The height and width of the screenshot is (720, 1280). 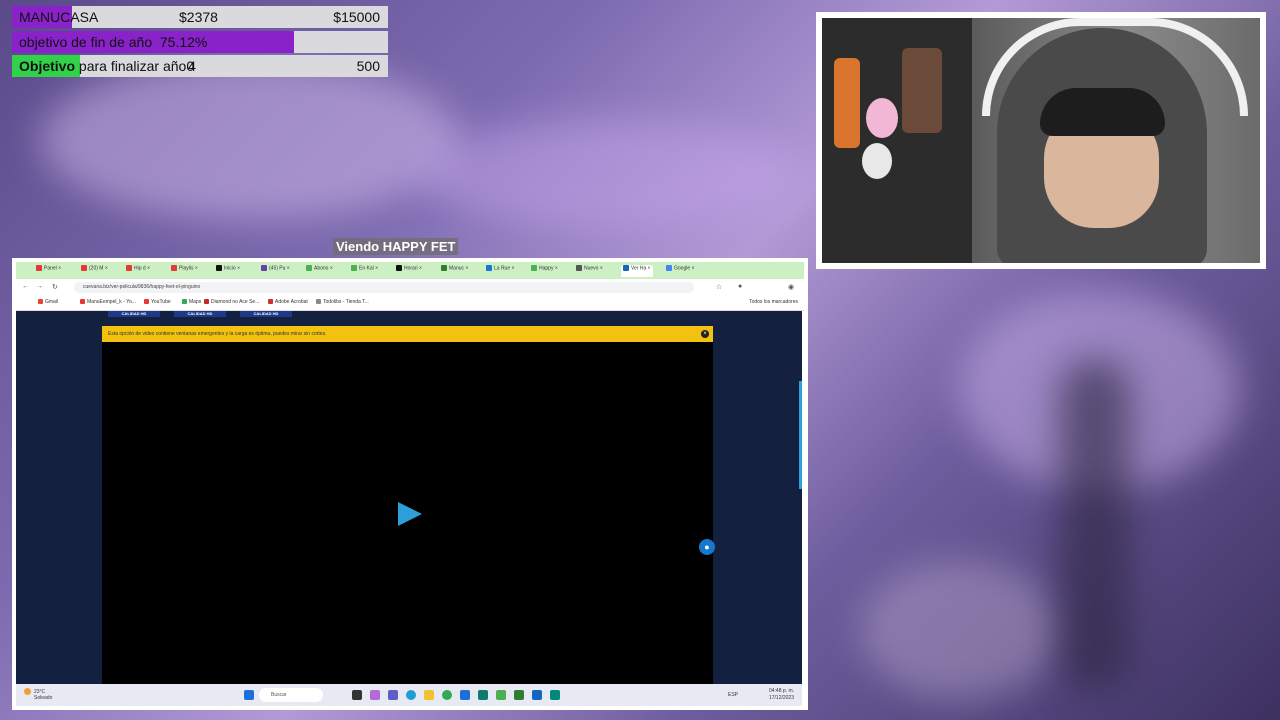 I want to click on play-icon, so click(x=410, y=514).